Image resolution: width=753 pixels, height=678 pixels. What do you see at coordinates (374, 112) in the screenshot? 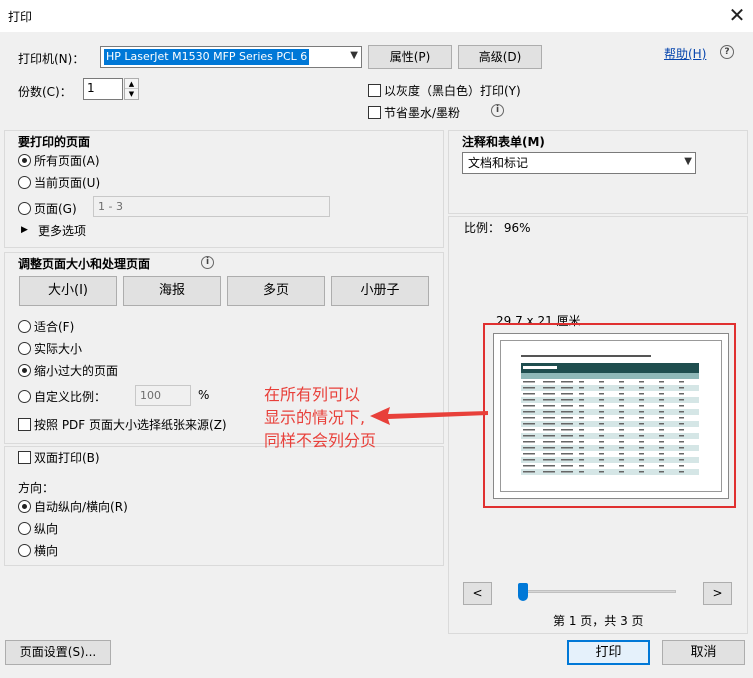
I see `save-ink-checkbox` at bounding box center [374, 112].